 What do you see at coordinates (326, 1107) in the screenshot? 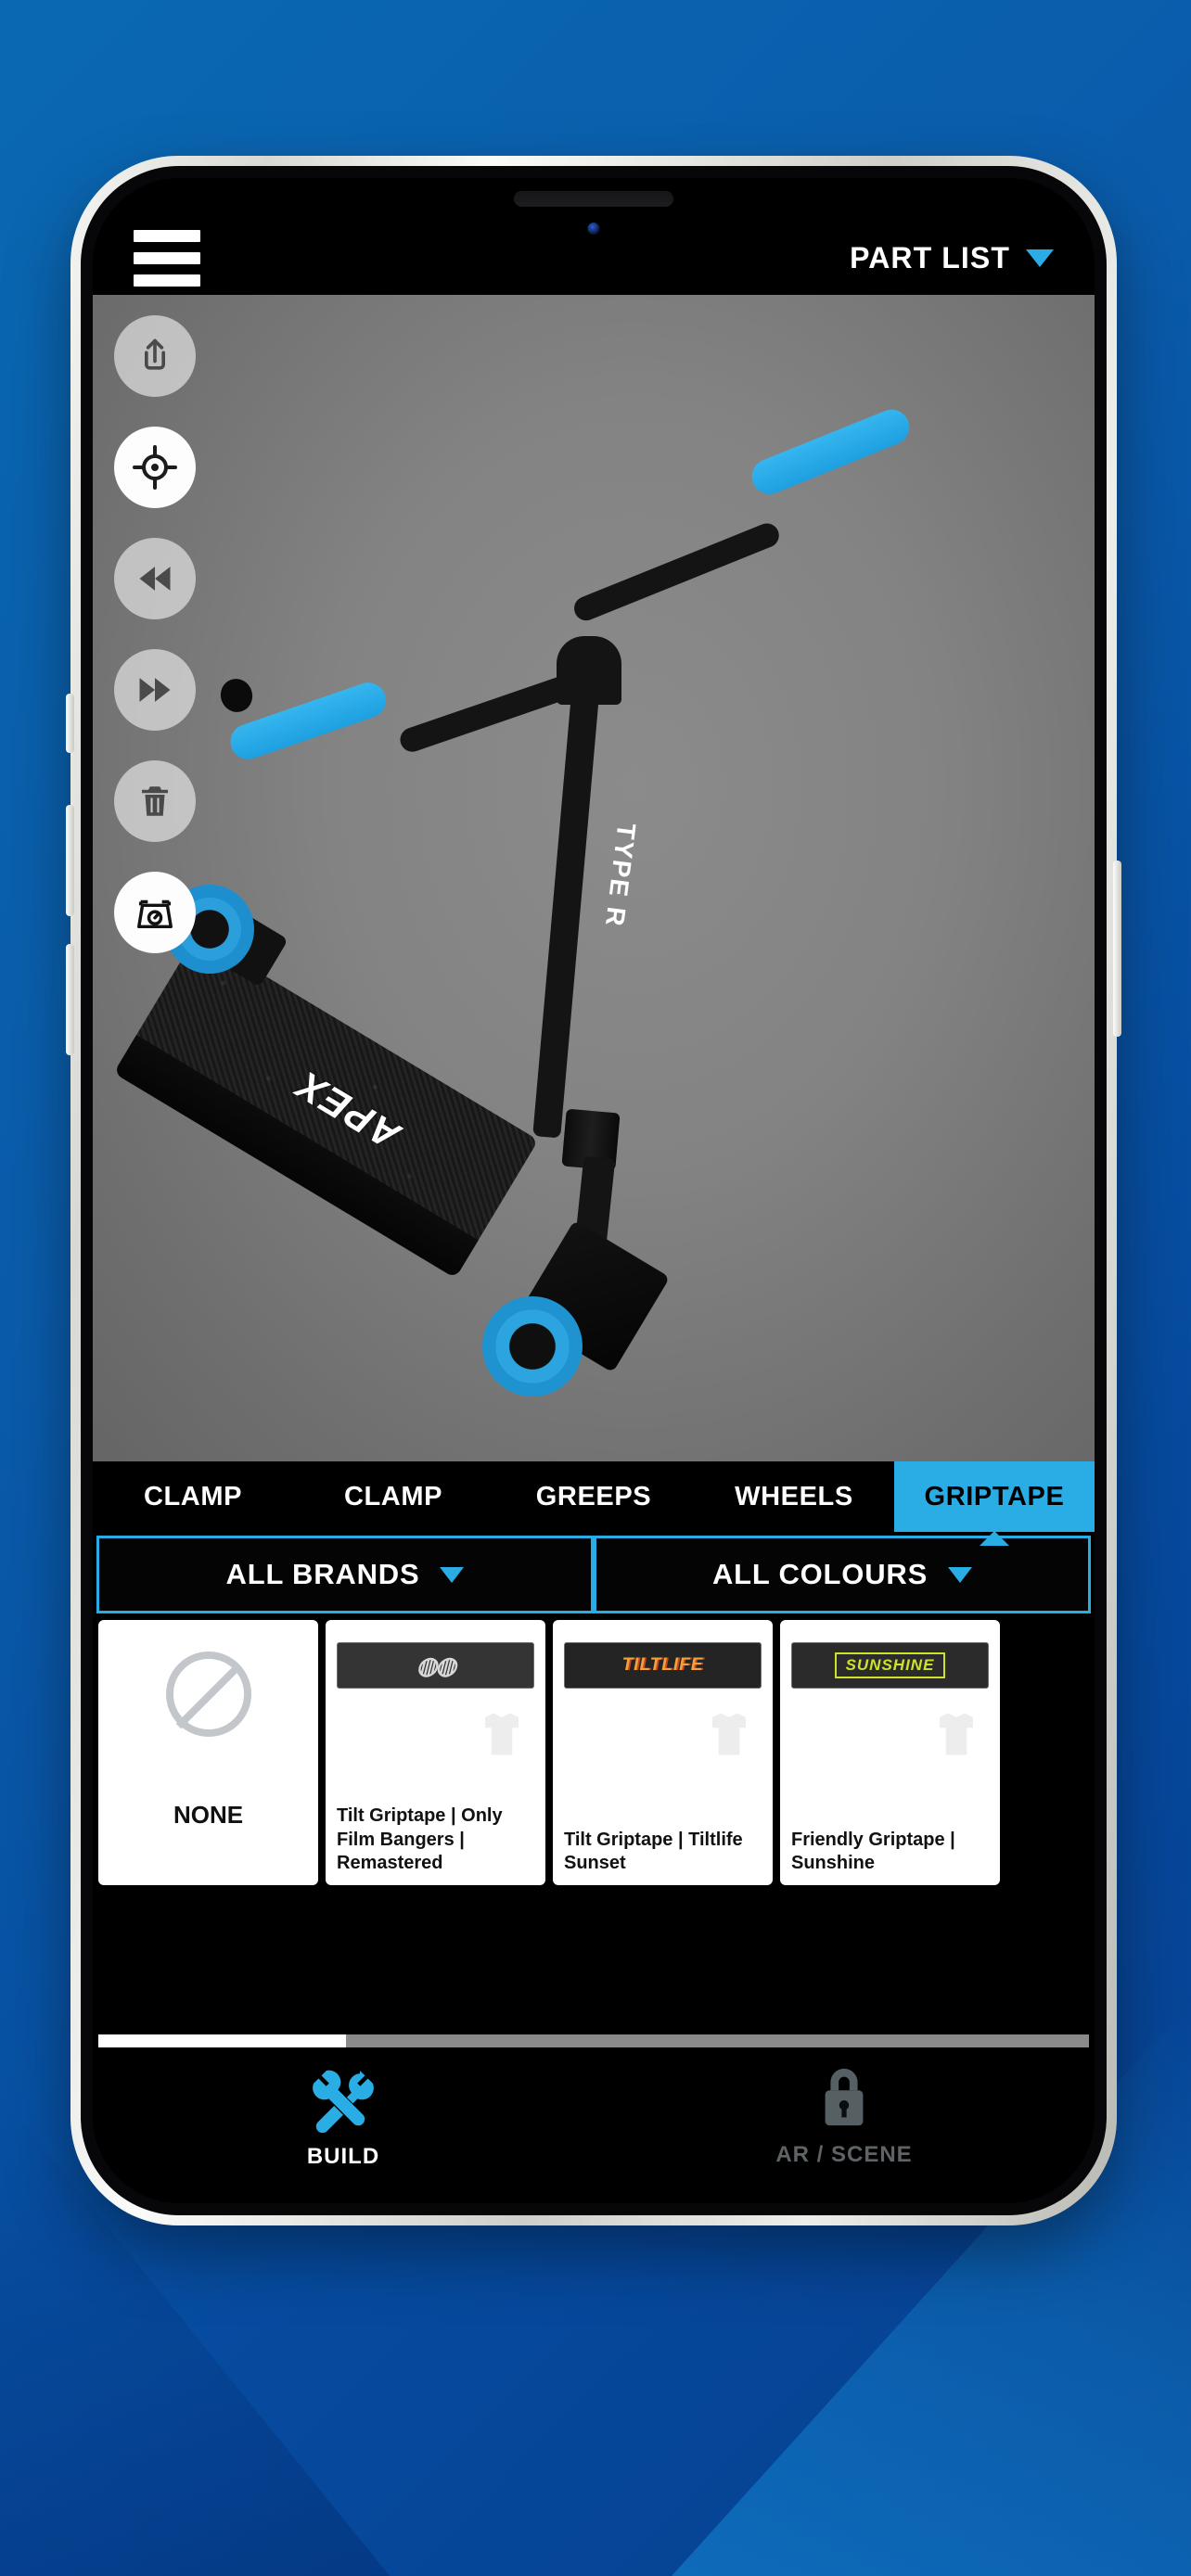
I see `scooter-deck: APEX` at bounding box center [326, 1107].